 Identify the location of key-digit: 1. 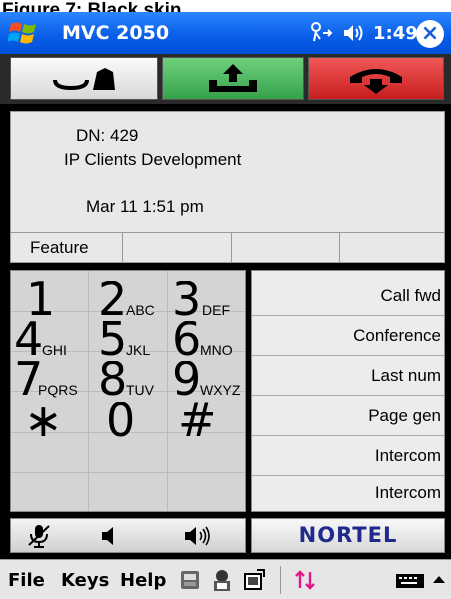
(41, 301).